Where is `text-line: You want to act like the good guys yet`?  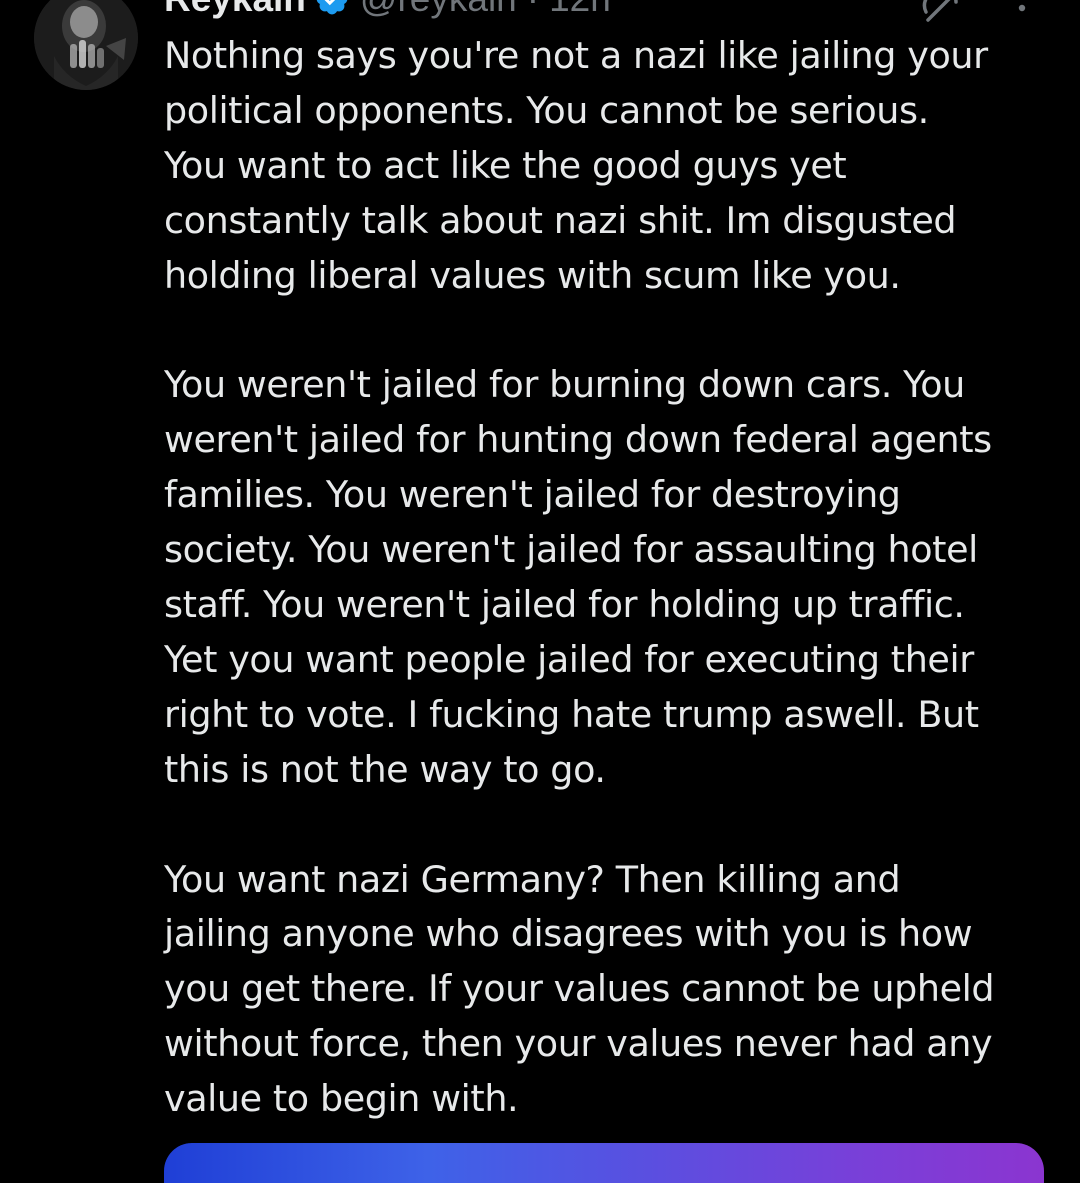 text-line: You want to act like the good guys yet is located at coordinates (505, 165).